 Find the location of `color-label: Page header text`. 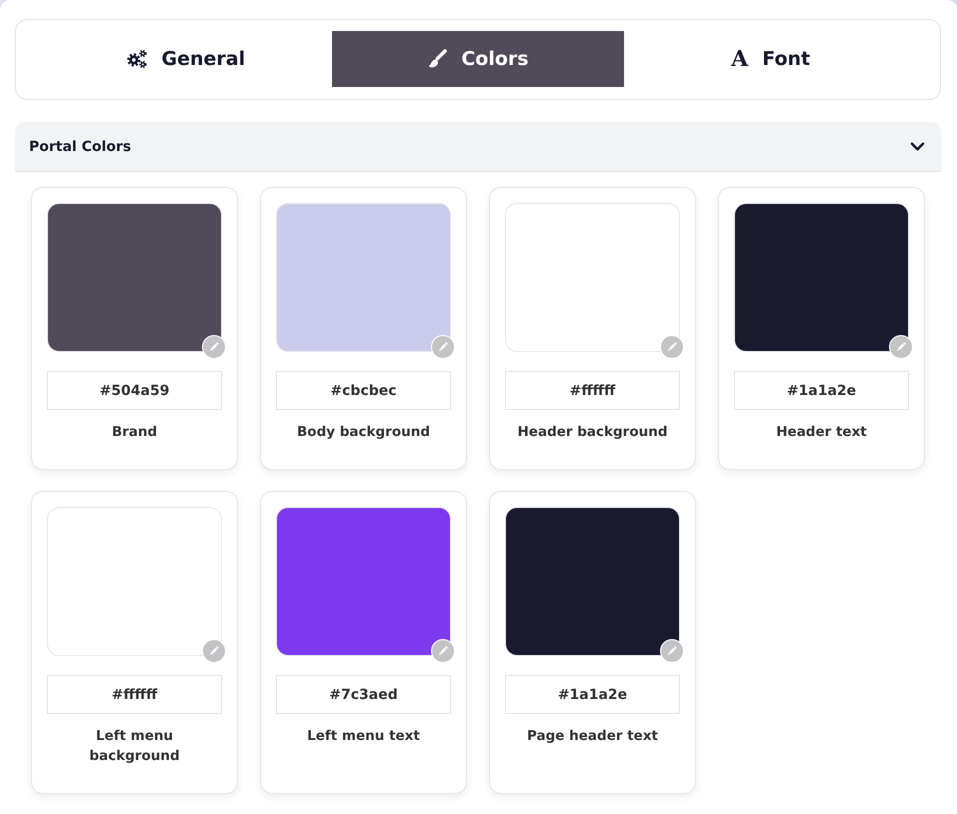

color-label: Page header text is located at coordinates (592, 736).